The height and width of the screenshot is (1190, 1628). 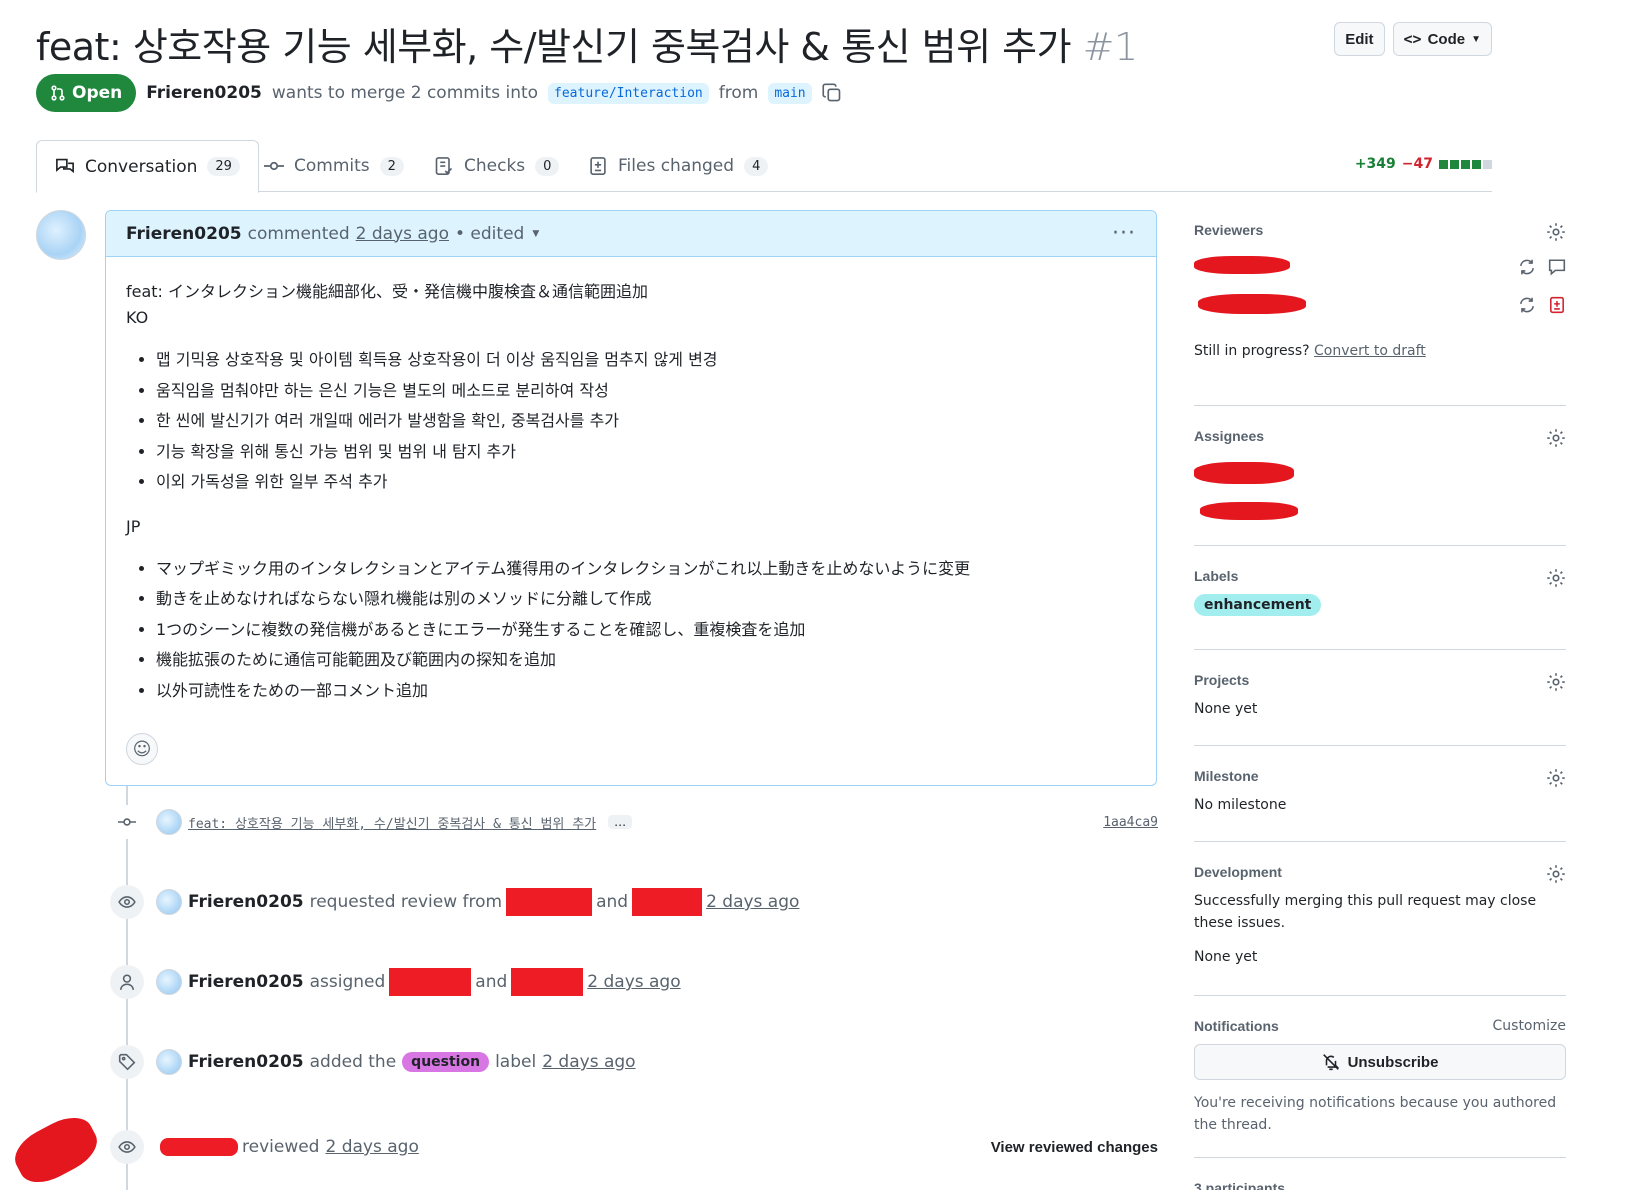 I want to click on tab-commits-label: Commits, so click(x=332, y=166).